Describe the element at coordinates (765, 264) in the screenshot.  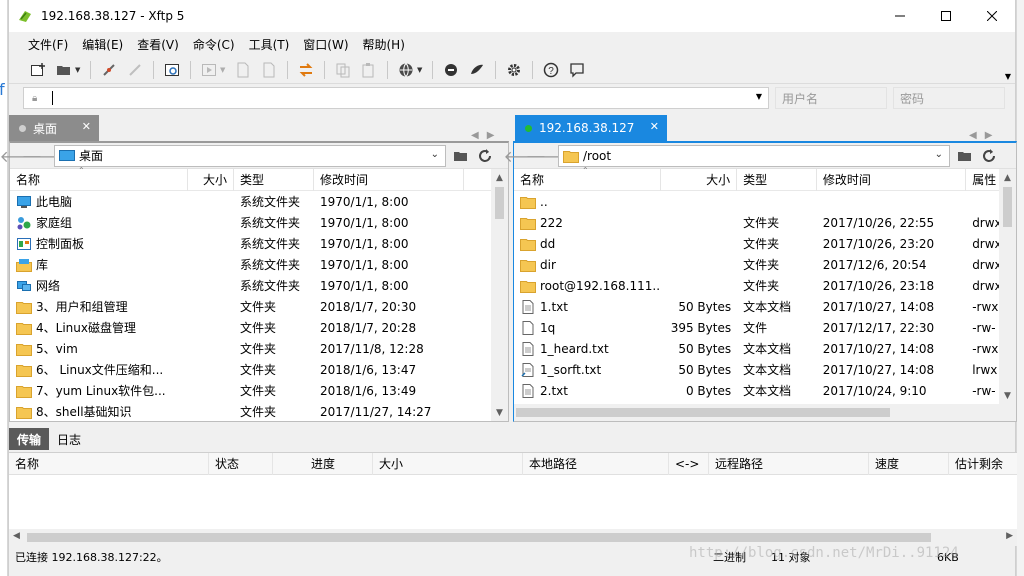
I see `right-file-row: dir 文件夹 2017/12/6, 20:54 drwx` at that location.